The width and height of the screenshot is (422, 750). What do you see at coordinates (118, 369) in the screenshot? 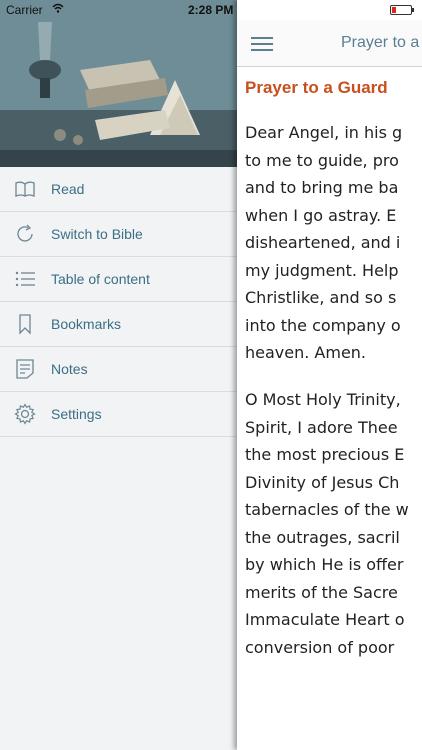
I see `menu-item-notes: Notes` at bounding box center [118, 369].